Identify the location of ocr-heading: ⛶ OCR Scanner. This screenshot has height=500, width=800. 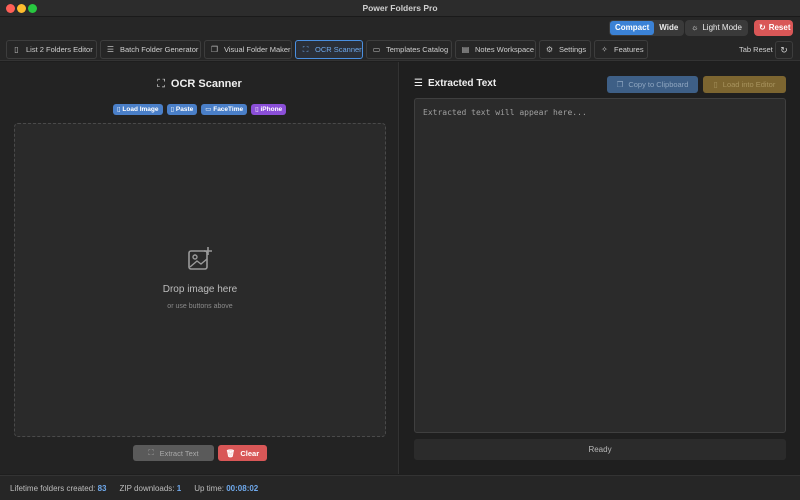
(199, 84).